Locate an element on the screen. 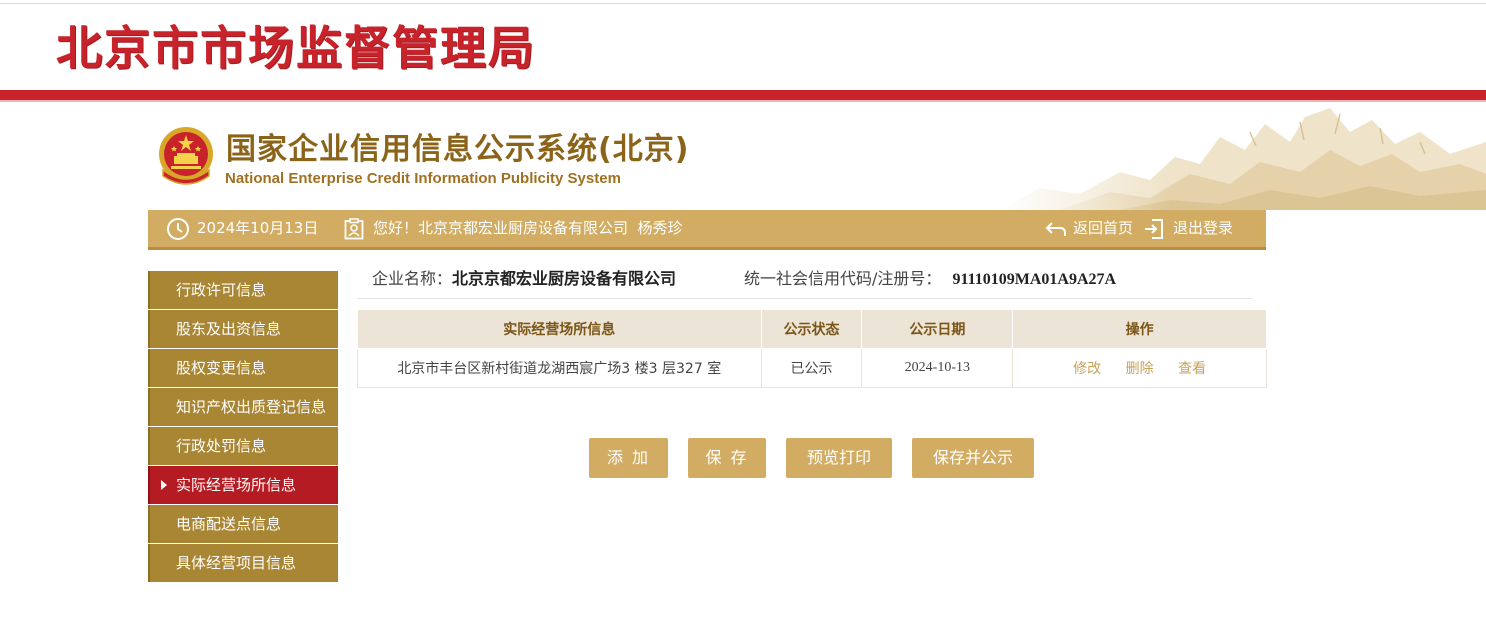  column-header-status: 公示状态 is located at coordinates (811, 329).